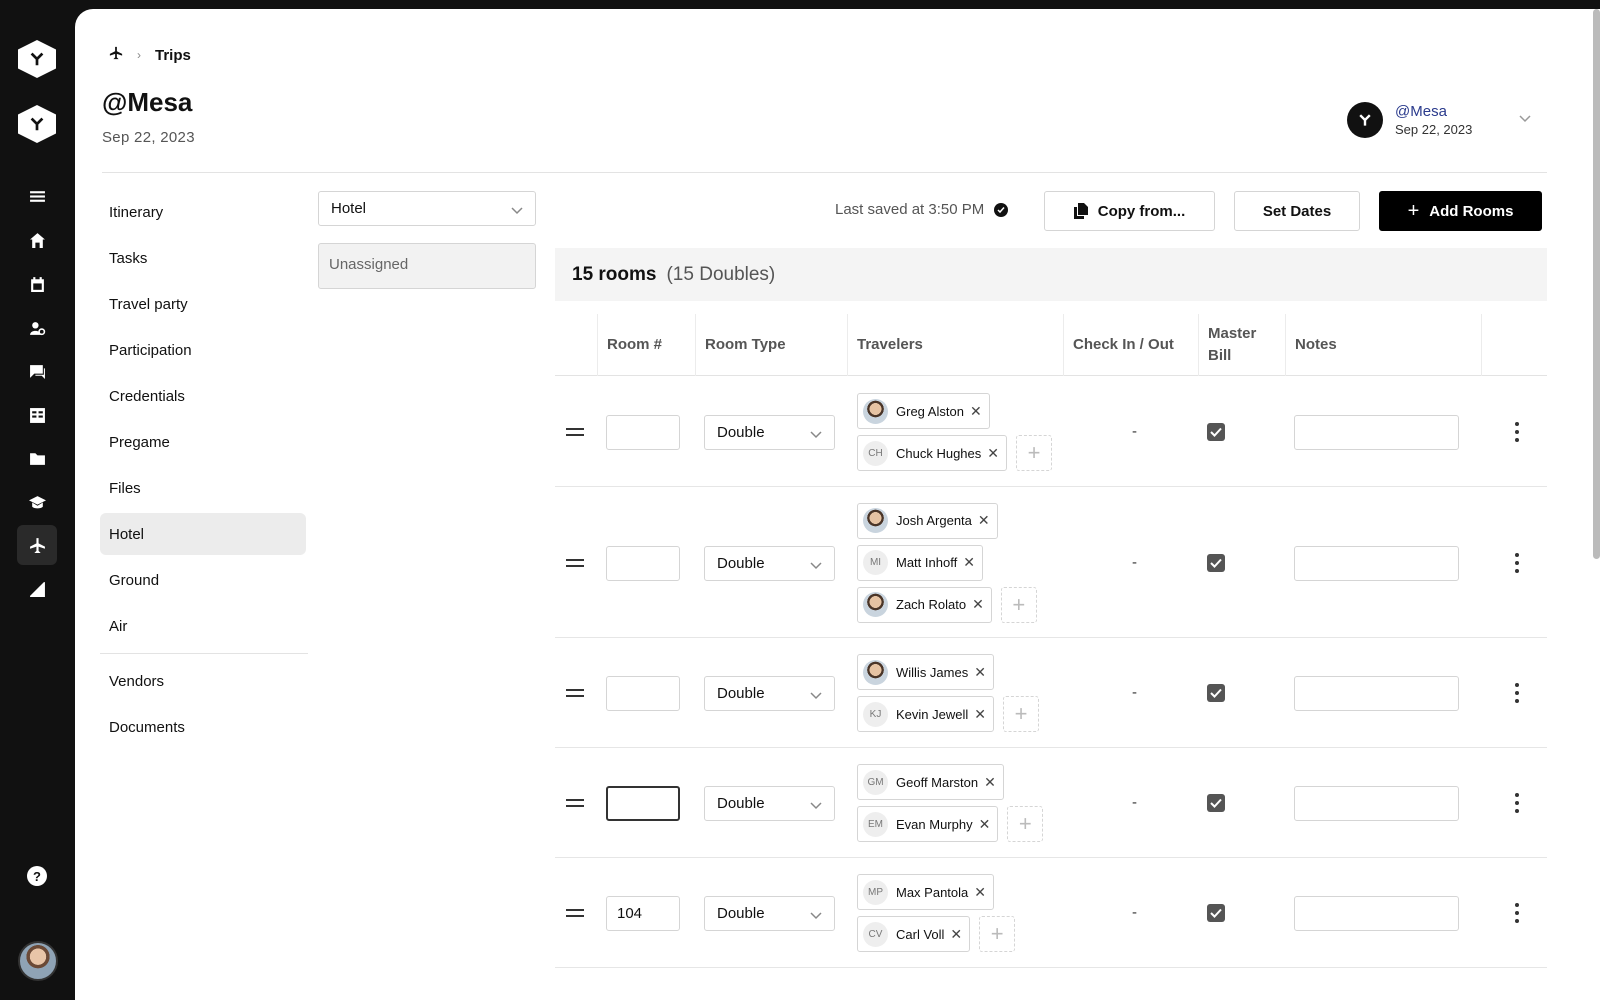 This screenshot has width=1600, height=1000. Describe the element at coordinates (203, 258) in the screenshot. I see `nav-tasks: Tasks` at that location.